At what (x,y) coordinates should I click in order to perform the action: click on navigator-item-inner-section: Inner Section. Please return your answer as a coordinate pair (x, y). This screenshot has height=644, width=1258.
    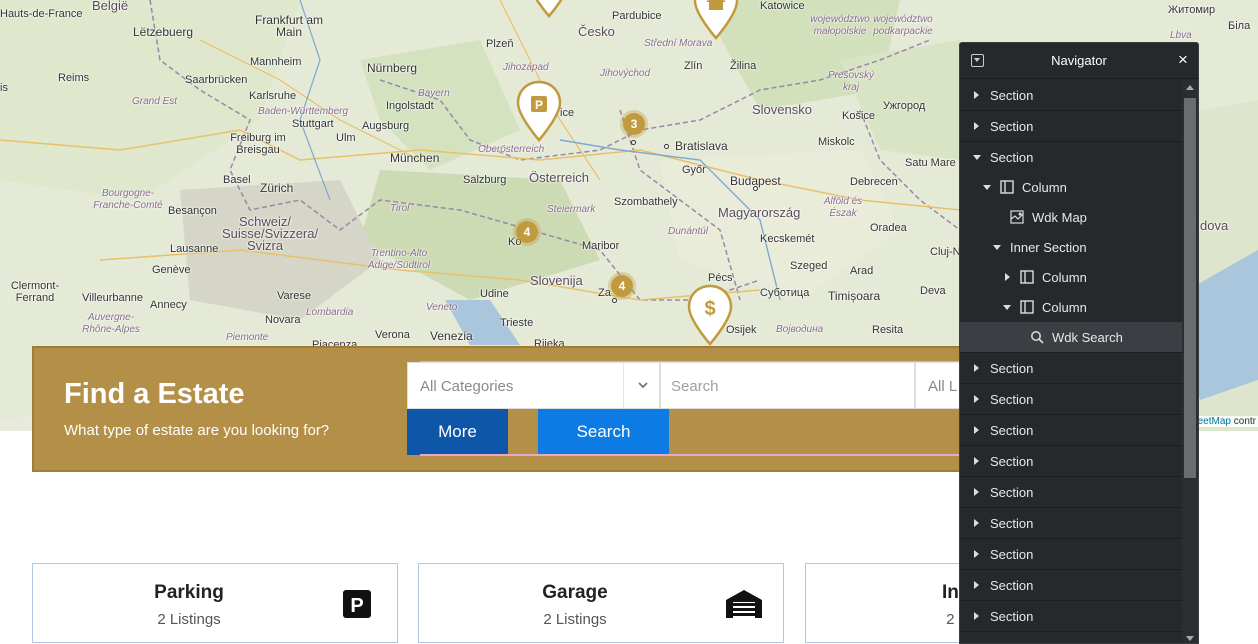
    Looking at the image, I should click on (1071, 247).